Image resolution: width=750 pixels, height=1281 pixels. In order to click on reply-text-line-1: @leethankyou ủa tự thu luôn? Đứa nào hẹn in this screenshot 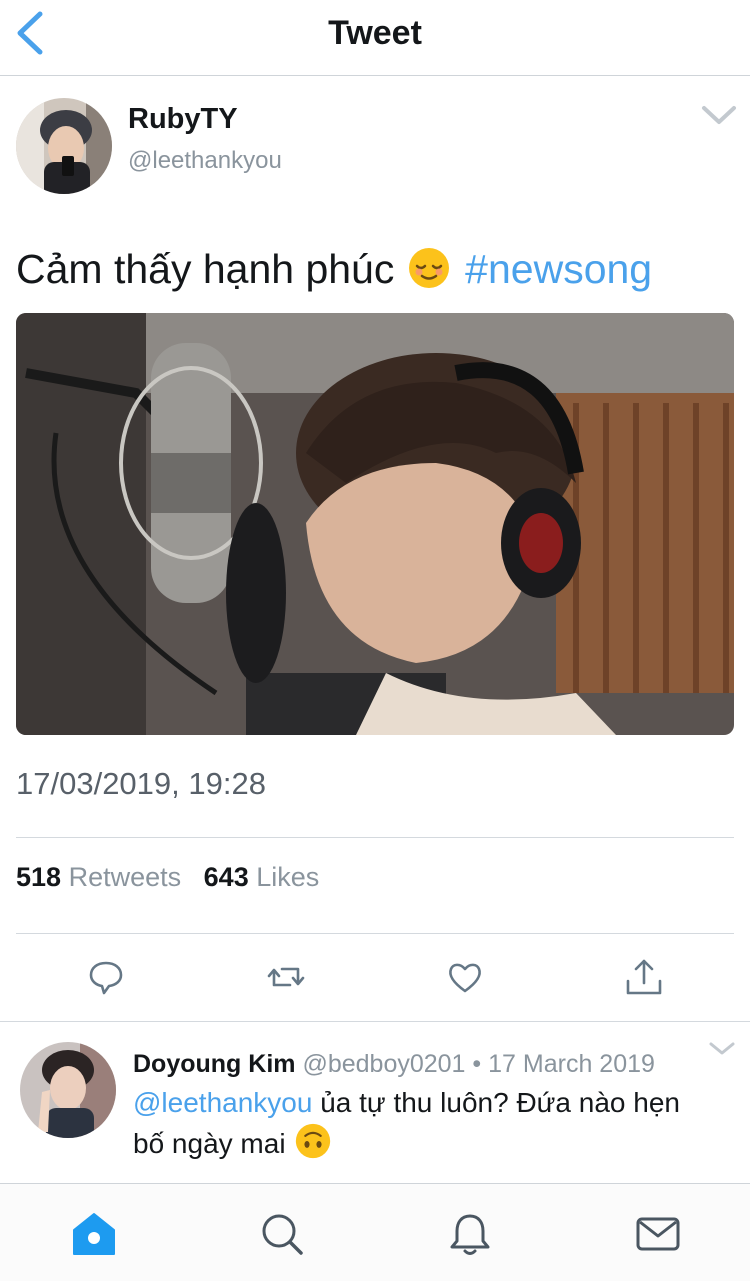, I will do `click(406, 1103)`.